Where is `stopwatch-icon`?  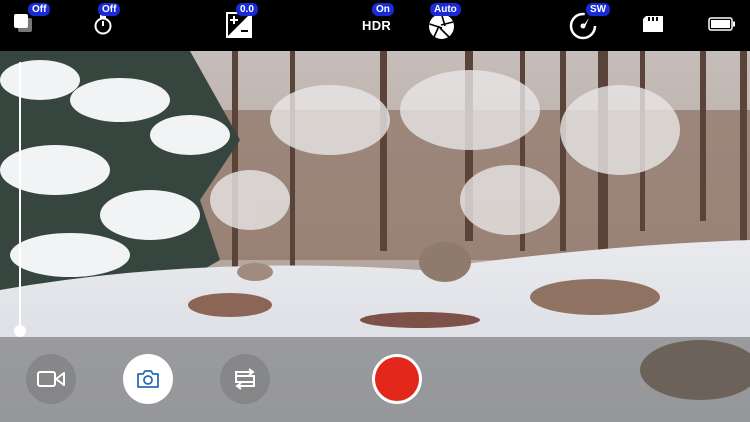
stopwatch-icon is located at coordinates (103, 25).